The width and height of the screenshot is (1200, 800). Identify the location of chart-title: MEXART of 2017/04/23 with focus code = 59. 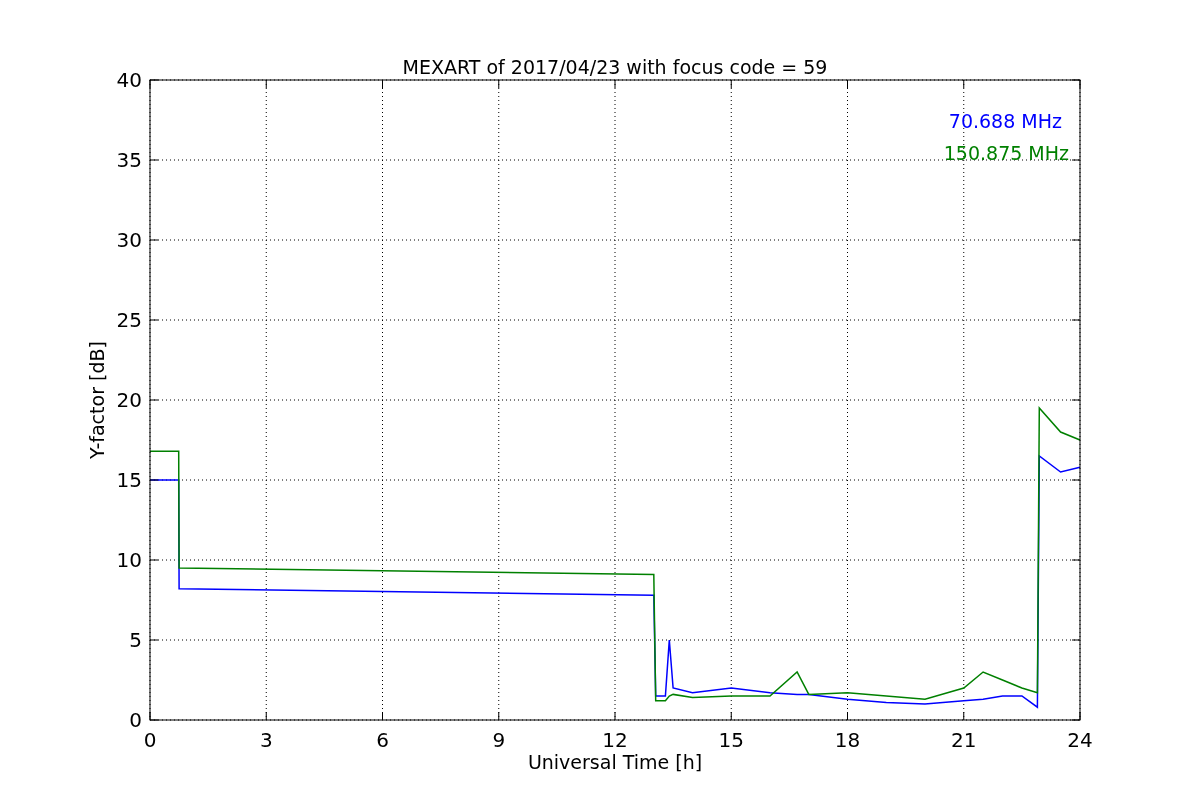
(615, 67).